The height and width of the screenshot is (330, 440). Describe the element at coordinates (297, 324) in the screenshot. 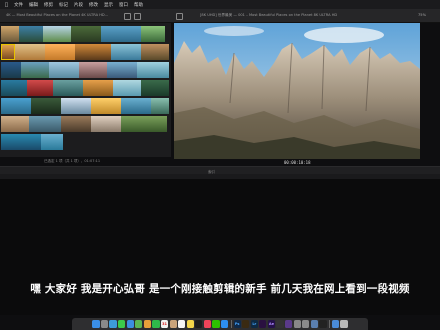

I see `compressor-icon` at that location.